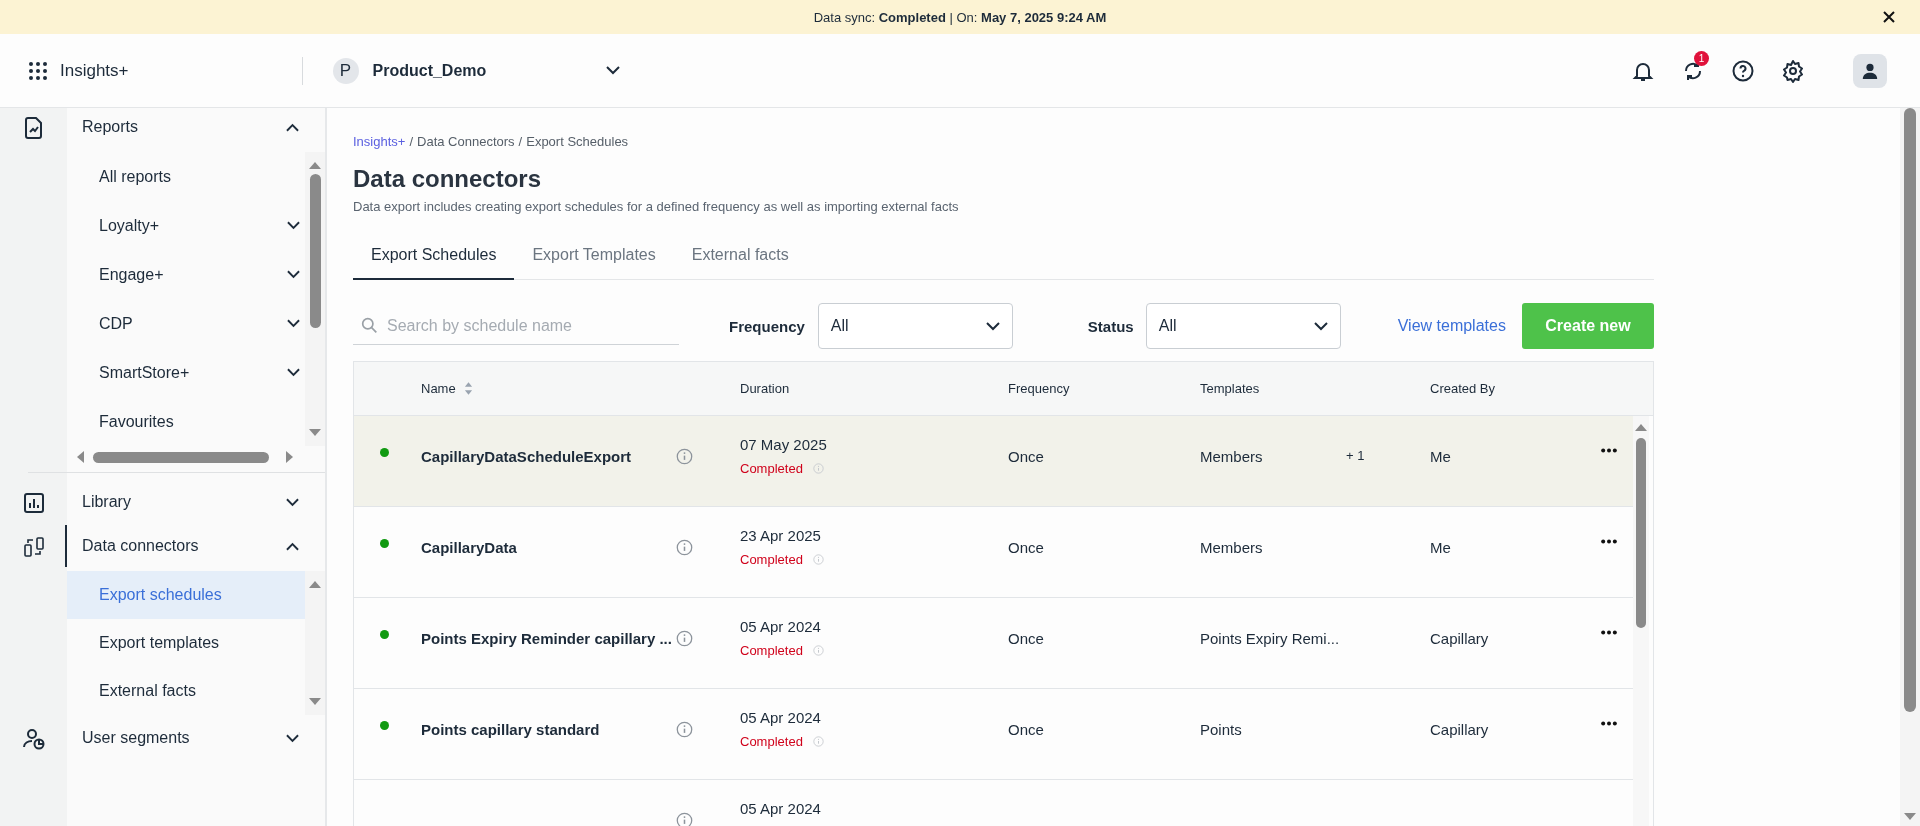 Image resolution: width=1920 pixels, height=826 pixels. Describe the element at coordinates (196, 738) in the screenshot. I see `sidebar-section: User segments` at that location.